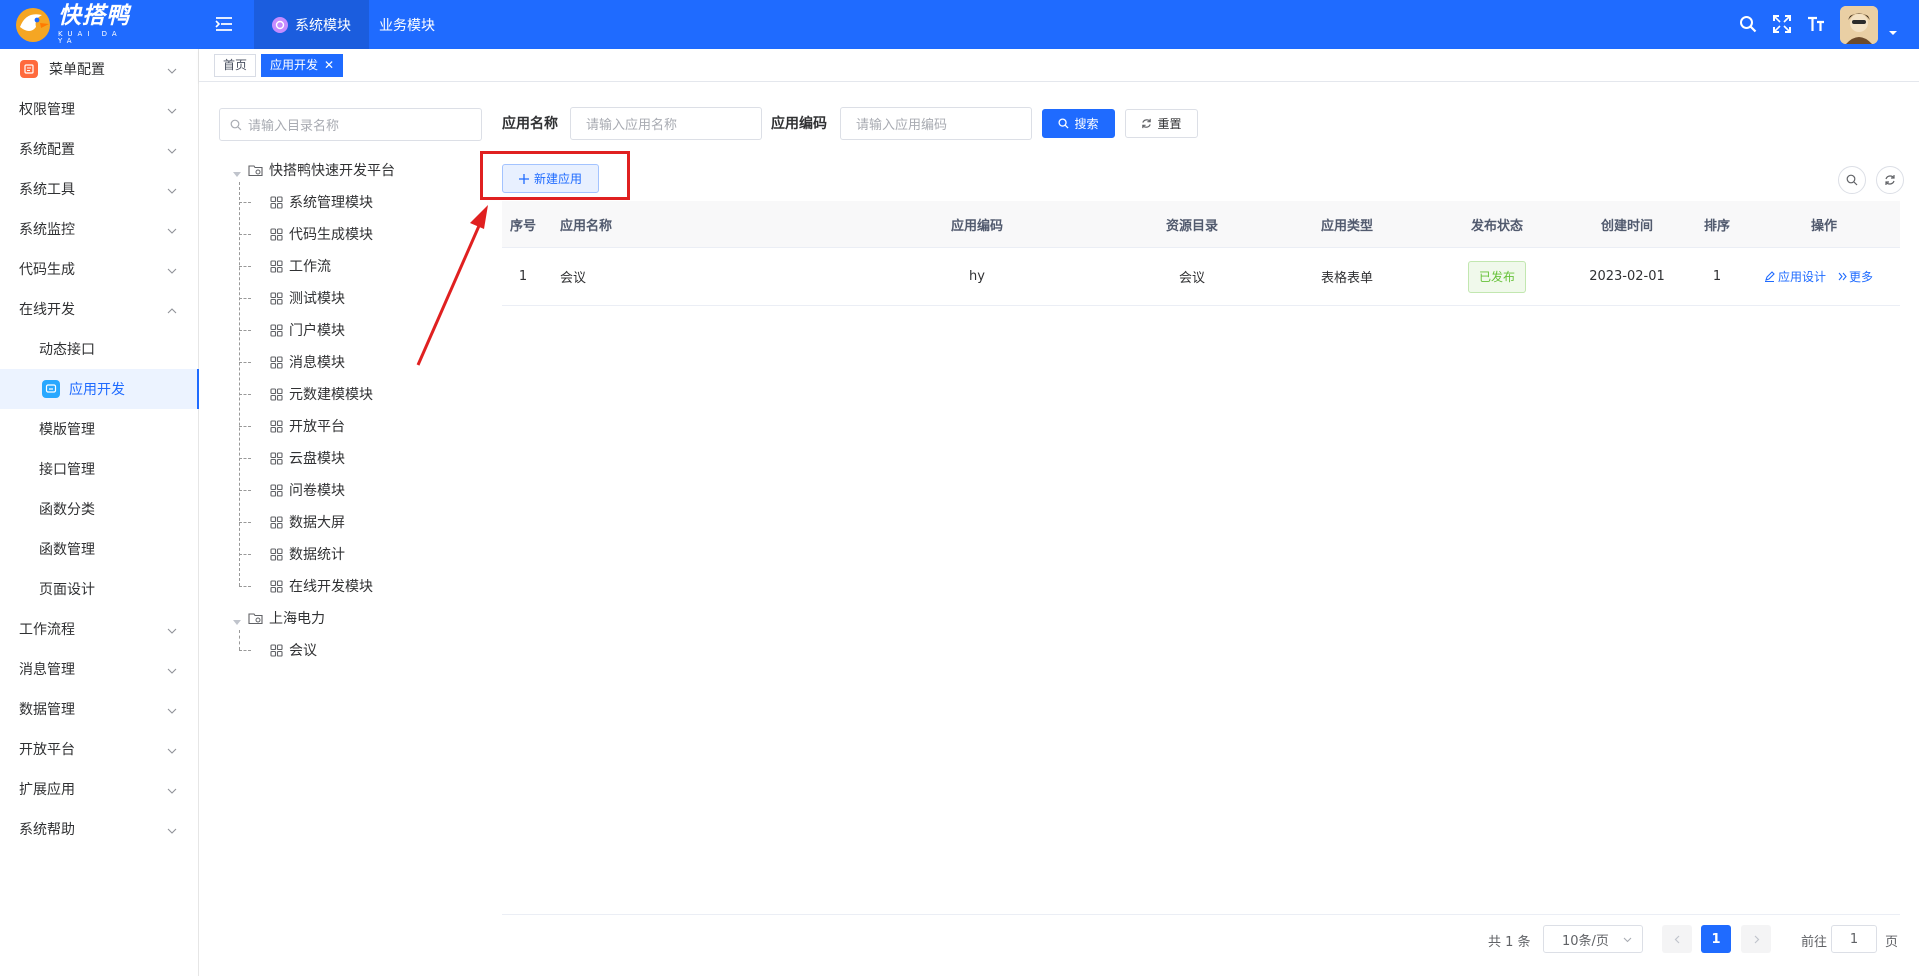  I want to click on tag-home: 首页, so click(235, 65).